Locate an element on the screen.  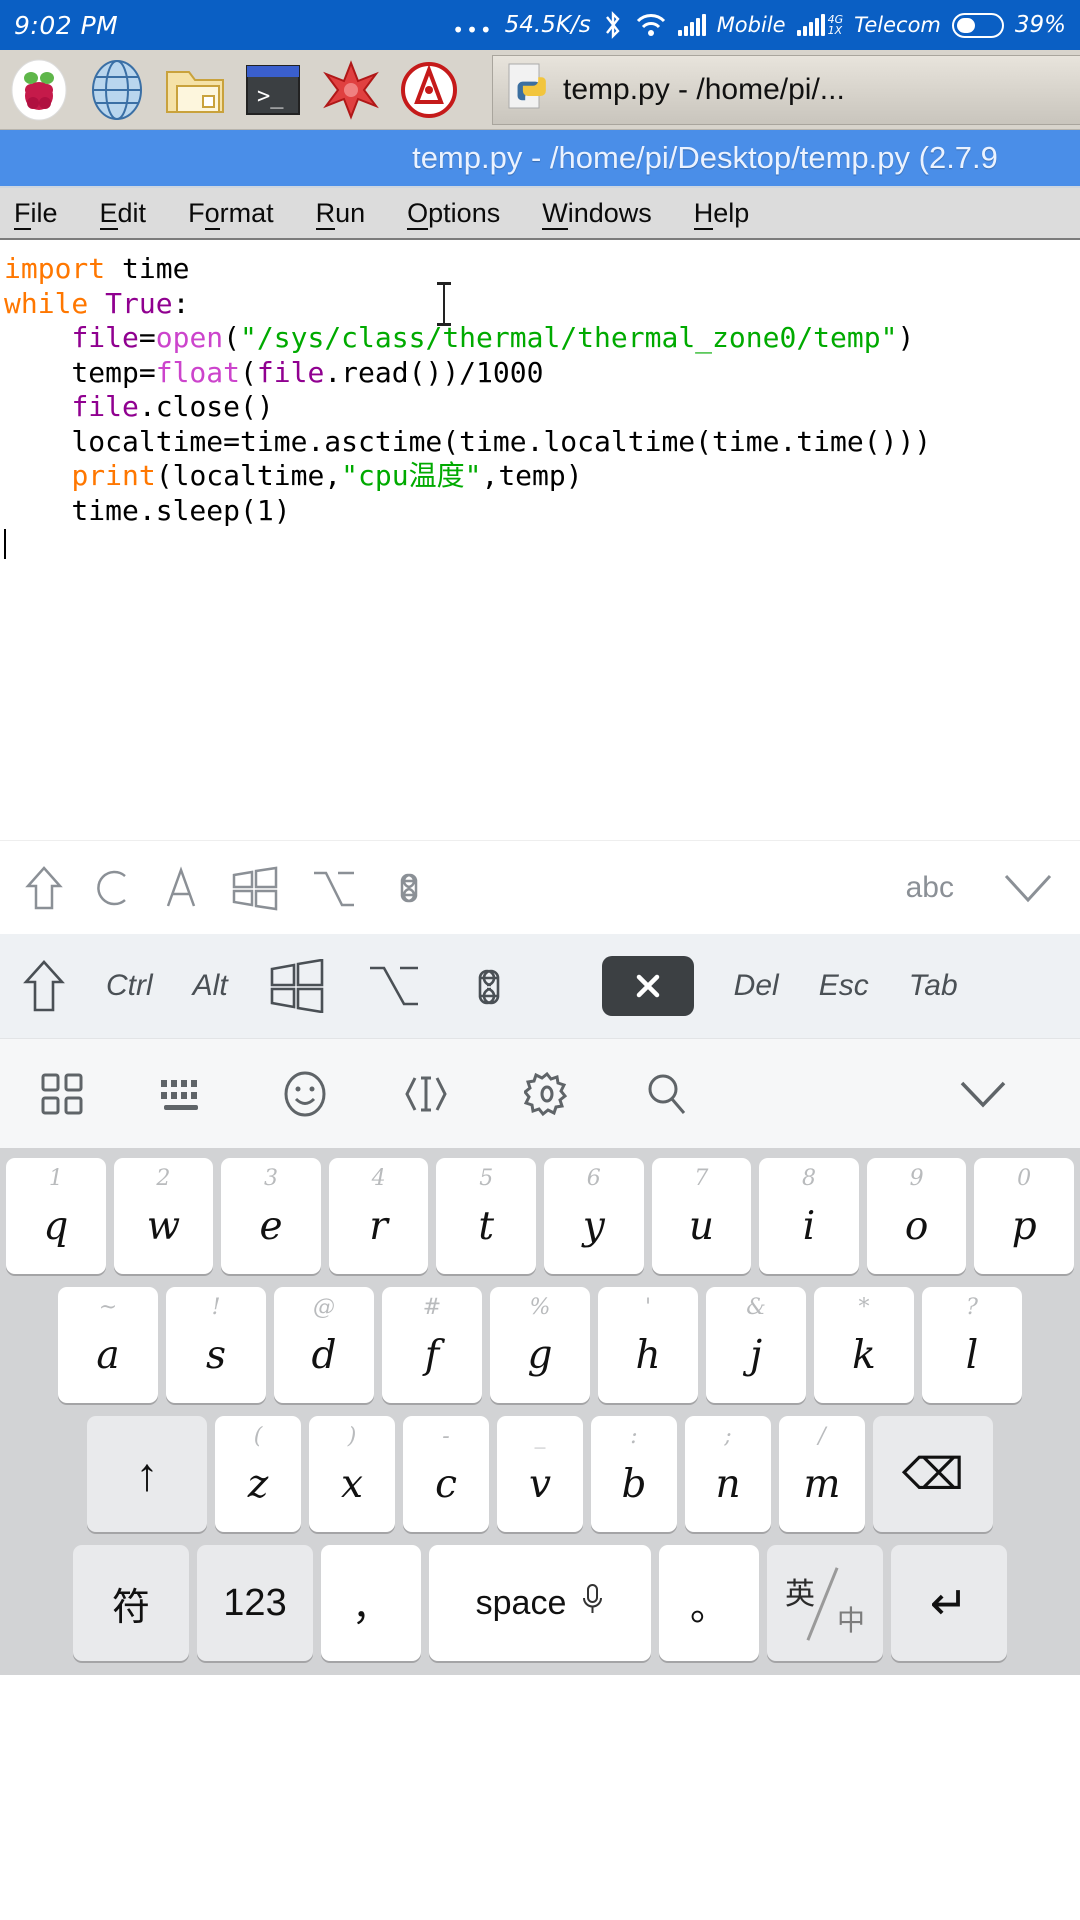
space-key-label: space is located at coordinates (521, 1602).